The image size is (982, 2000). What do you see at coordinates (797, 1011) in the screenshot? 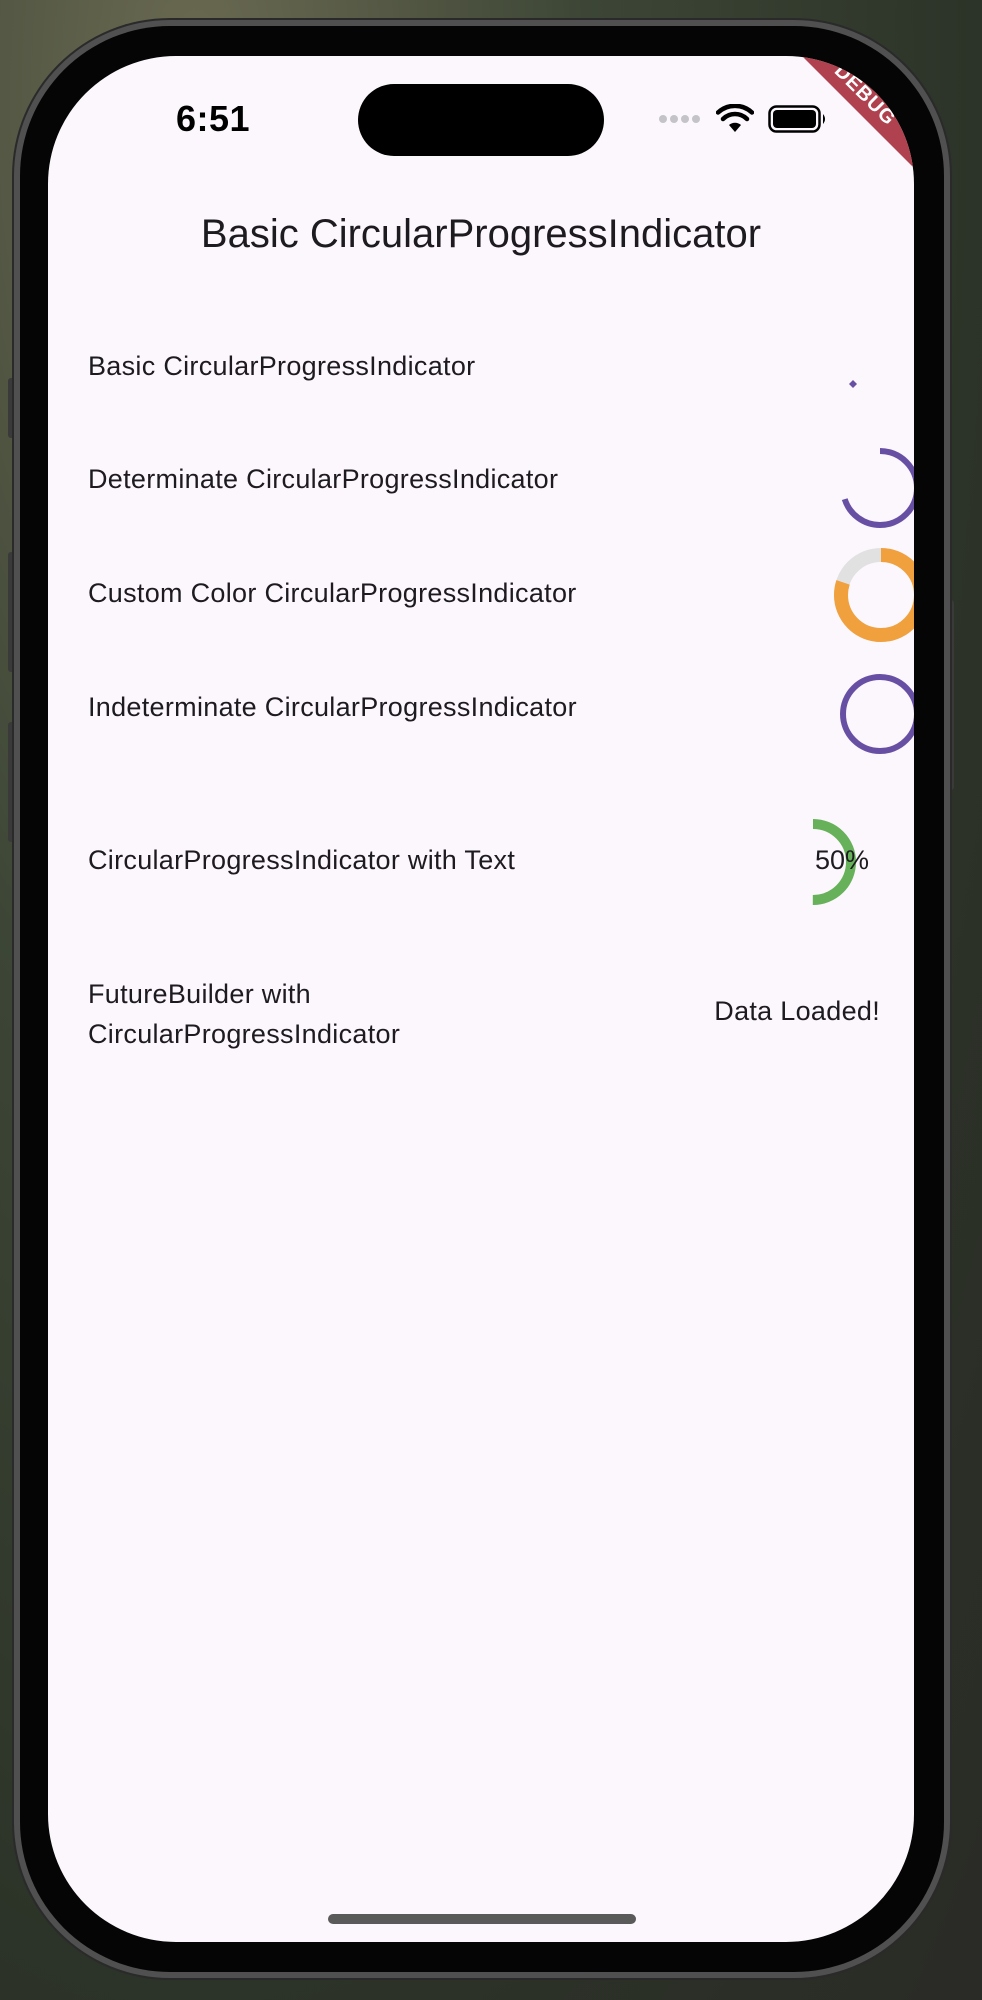
I see `data-loaded-text: Data Loaded!` at bounding box center [797, 1011].